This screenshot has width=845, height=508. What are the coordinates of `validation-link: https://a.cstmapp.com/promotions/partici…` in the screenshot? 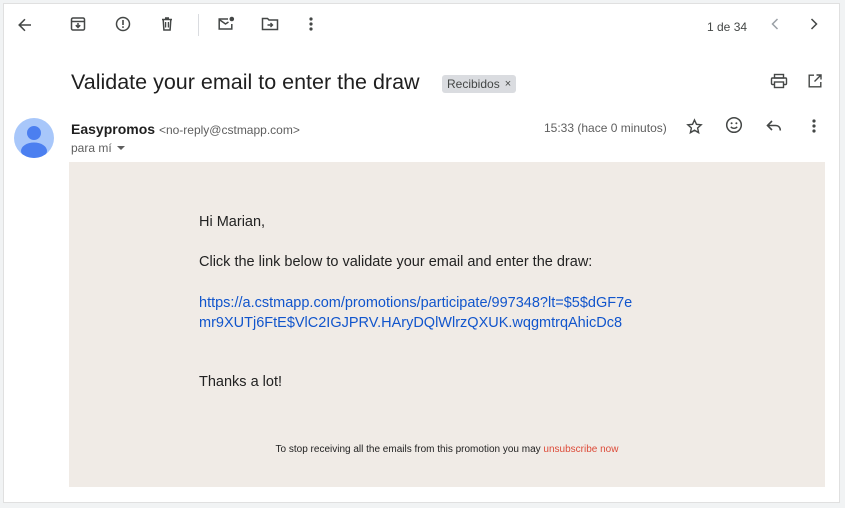 It's located at (419, 313).